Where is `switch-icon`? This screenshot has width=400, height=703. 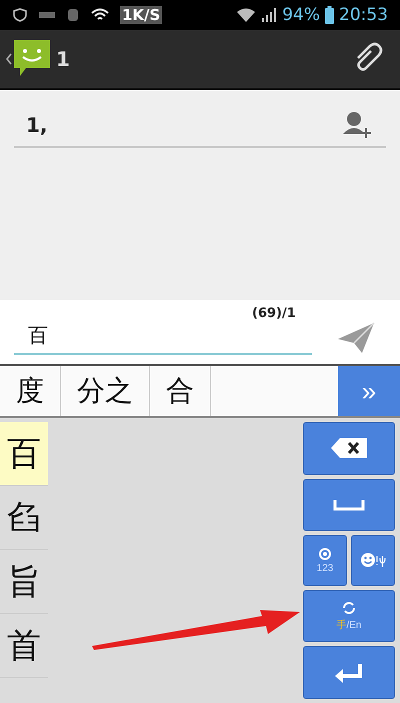
switch-icon is located at coordinates (349, 608).